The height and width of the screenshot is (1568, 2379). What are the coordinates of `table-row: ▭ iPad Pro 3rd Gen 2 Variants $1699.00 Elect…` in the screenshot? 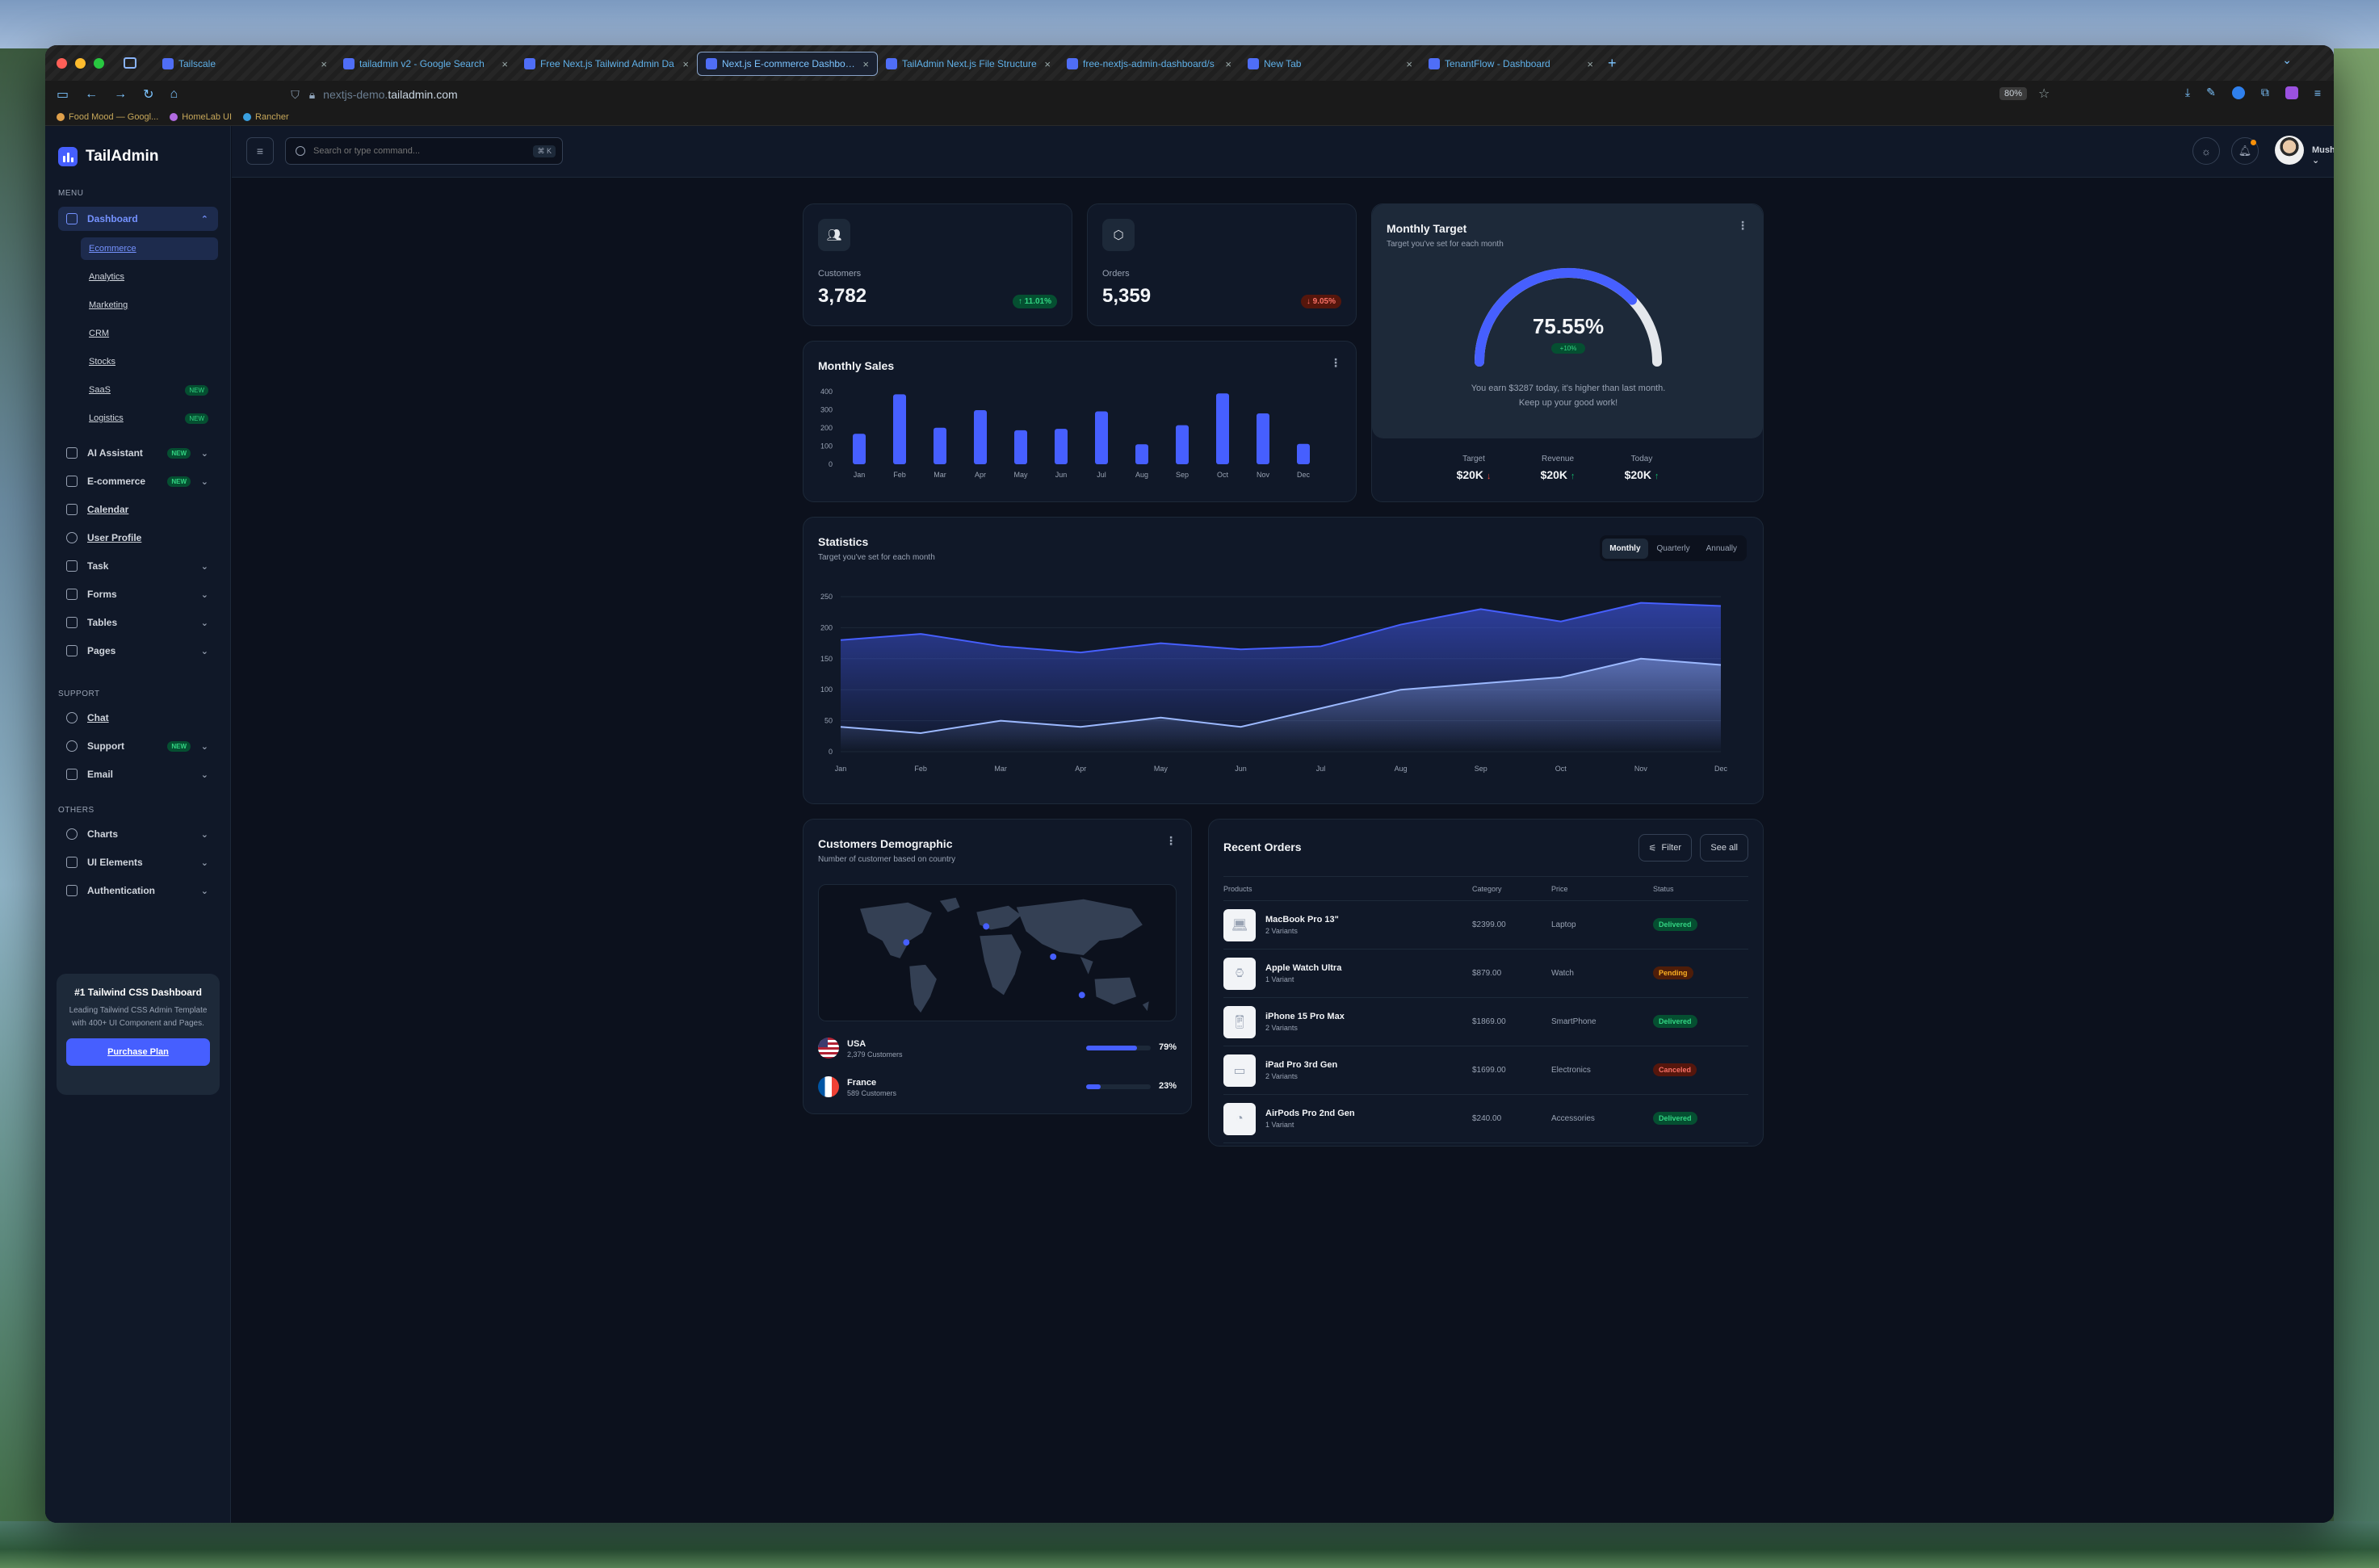 It's located at (1486, 1070).